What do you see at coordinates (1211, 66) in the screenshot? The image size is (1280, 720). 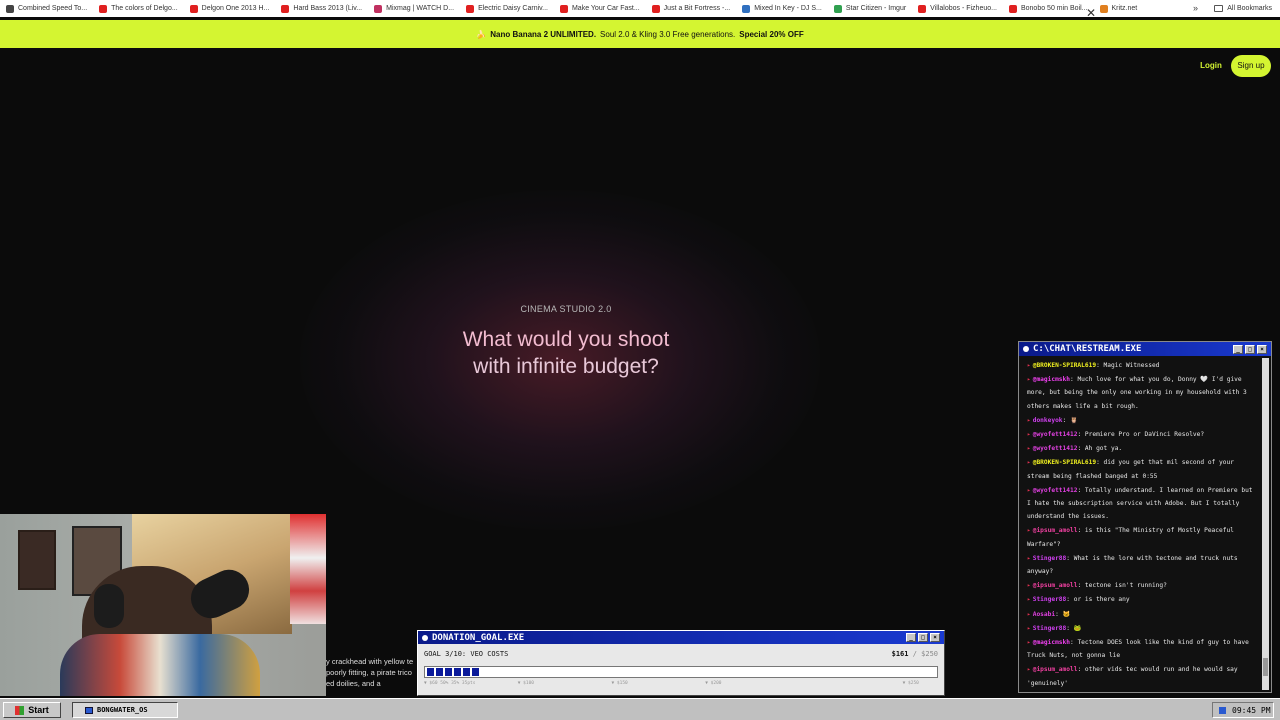 I see `login-button: Login` at bounding box center [1211, 66].